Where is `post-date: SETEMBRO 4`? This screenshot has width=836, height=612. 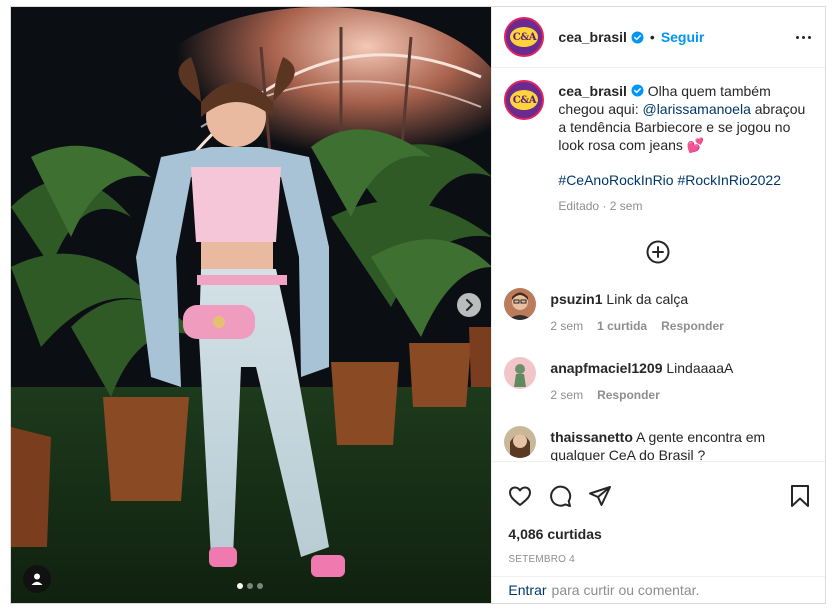 post-date: SETEMBRO 4 is located at coordinates (659, 559).